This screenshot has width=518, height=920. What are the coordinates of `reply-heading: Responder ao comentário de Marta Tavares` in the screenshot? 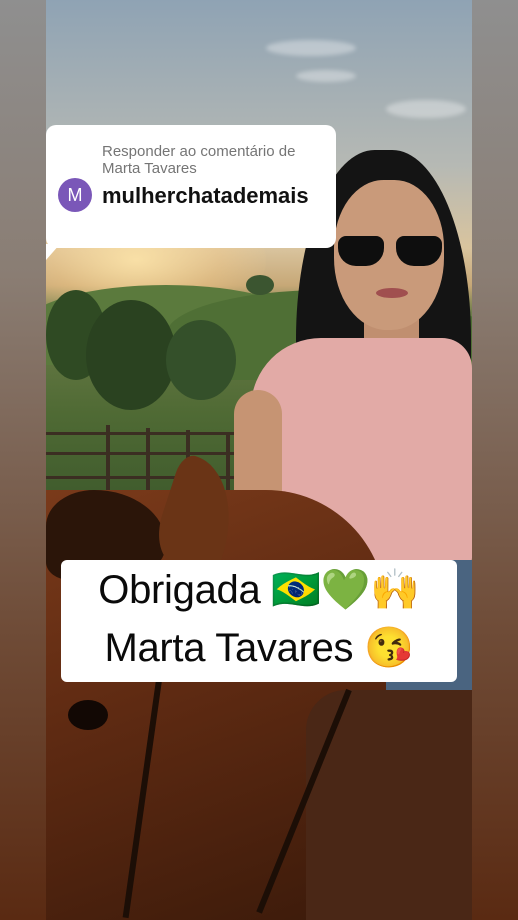 It's located at (199, 160).